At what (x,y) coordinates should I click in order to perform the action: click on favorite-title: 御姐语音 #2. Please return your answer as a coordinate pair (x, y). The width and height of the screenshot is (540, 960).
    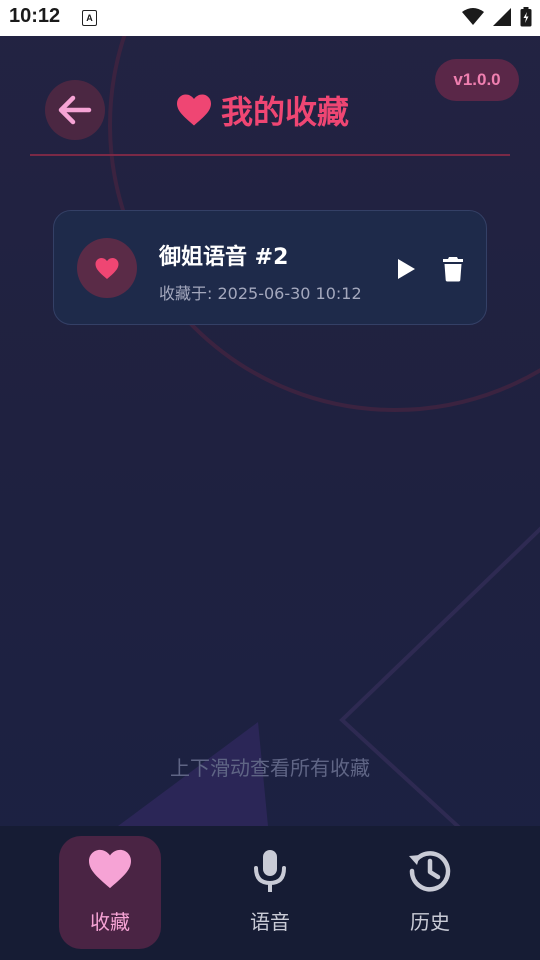
    Looking at the image, I should click on (224, 257).